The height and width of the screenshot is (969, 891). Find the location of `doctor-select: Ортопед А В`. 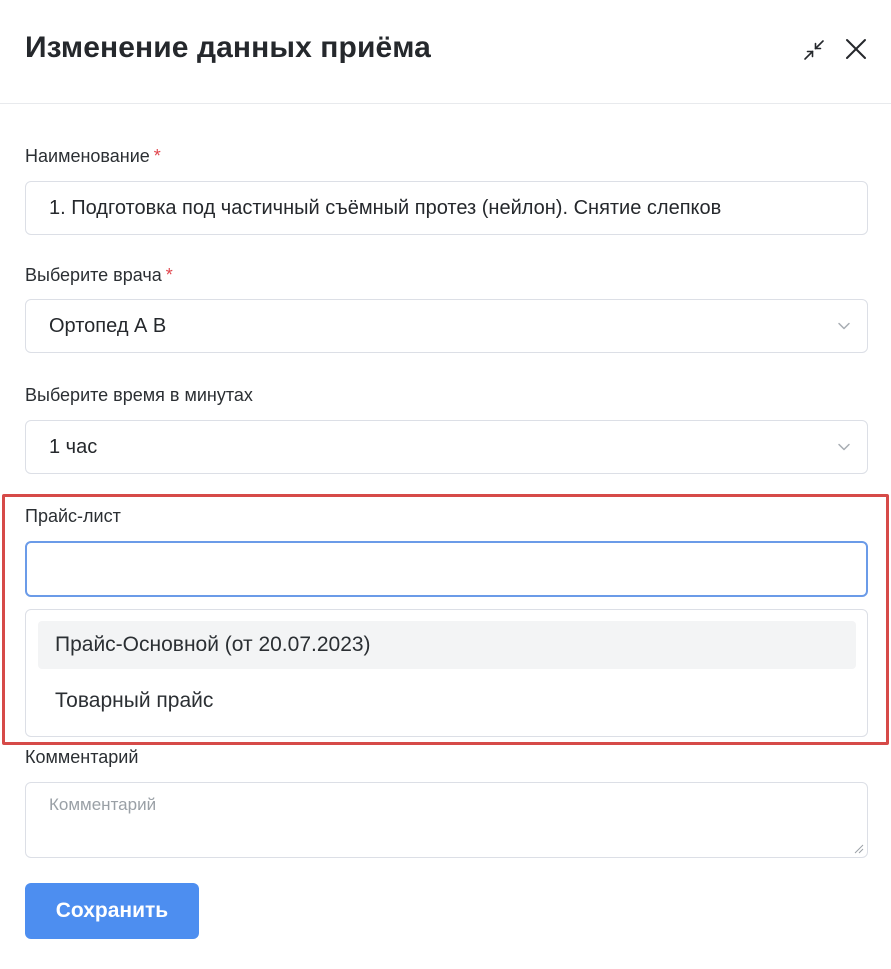

doctor-select: Ортопед А В is located at coordinates (446, 326).